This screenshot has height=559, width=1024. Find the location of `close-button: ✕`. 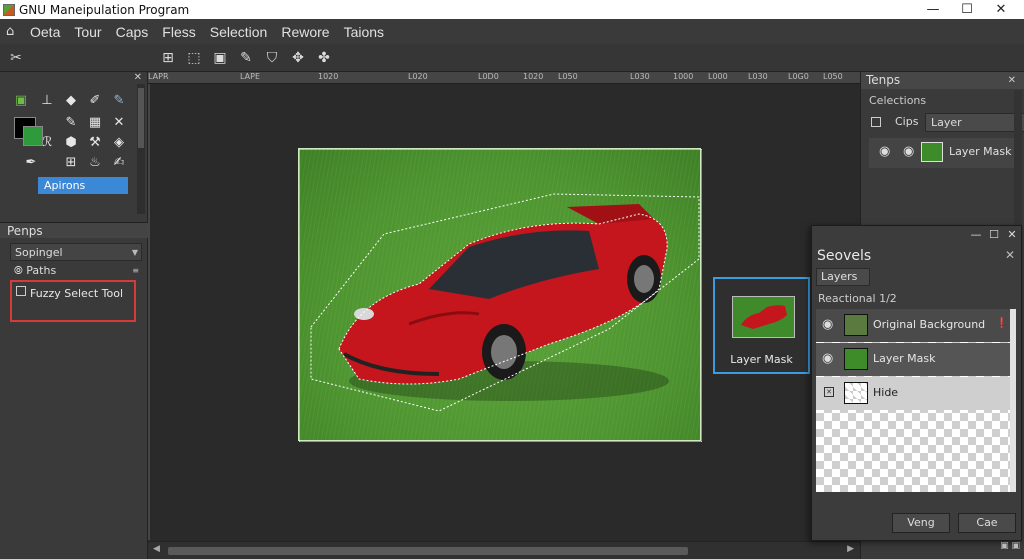

close-button: ✕ is located at coordinates (1001, 9).